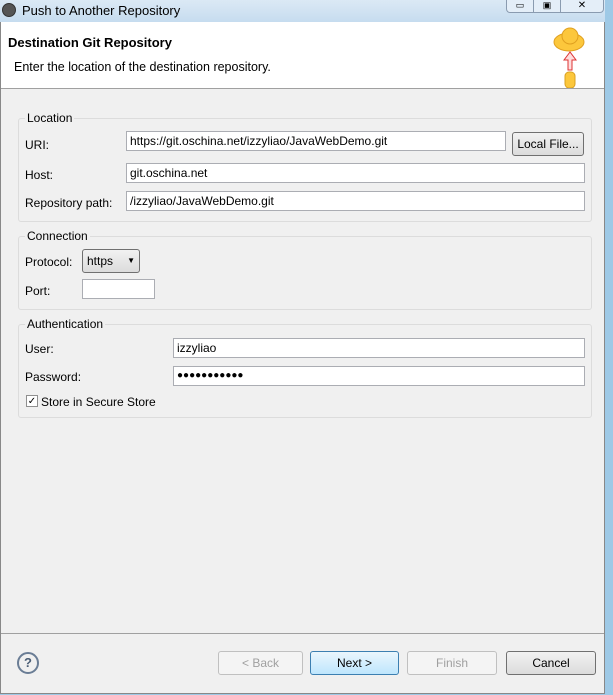 This screenshot has height=695, width=613. What do you see at coordinates (302, 11) in the screenshot?
I see `title-bar: Push to Another Repository ▭ ▣ ✕` at bounding box center [302, 11].